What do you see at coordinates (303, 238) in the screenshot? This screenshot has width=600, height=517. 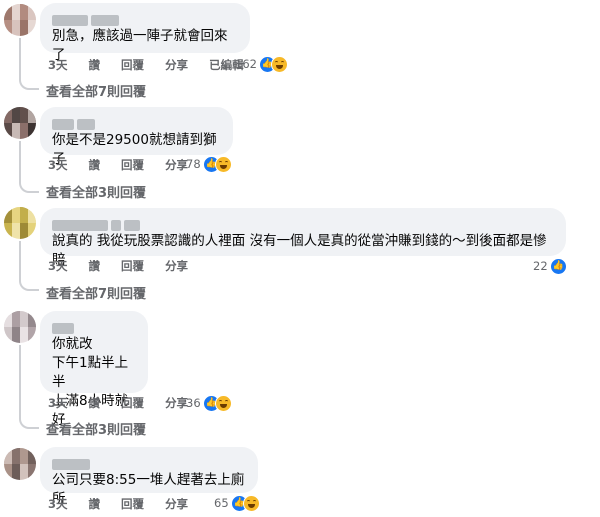 I see `comment-bubble: 說真的 我從玩股票認識的人裡面 沒有一個人是真的從當沖賺到錢的～到後面都是慘賠` at bounding box center [303, 238].